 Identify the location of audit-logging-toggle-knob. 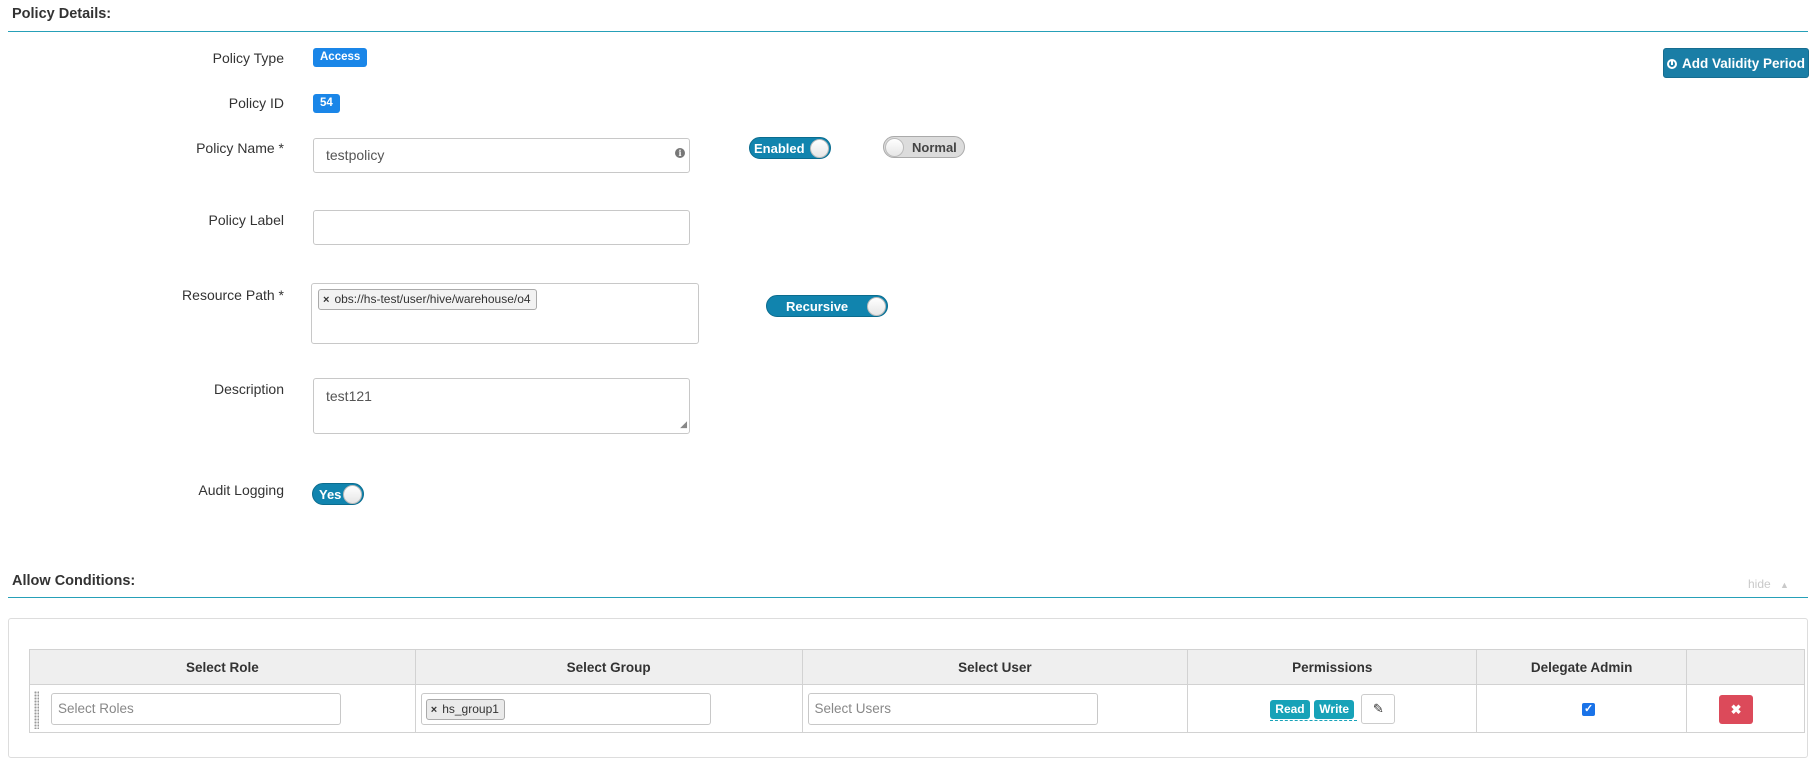
(352, 494).